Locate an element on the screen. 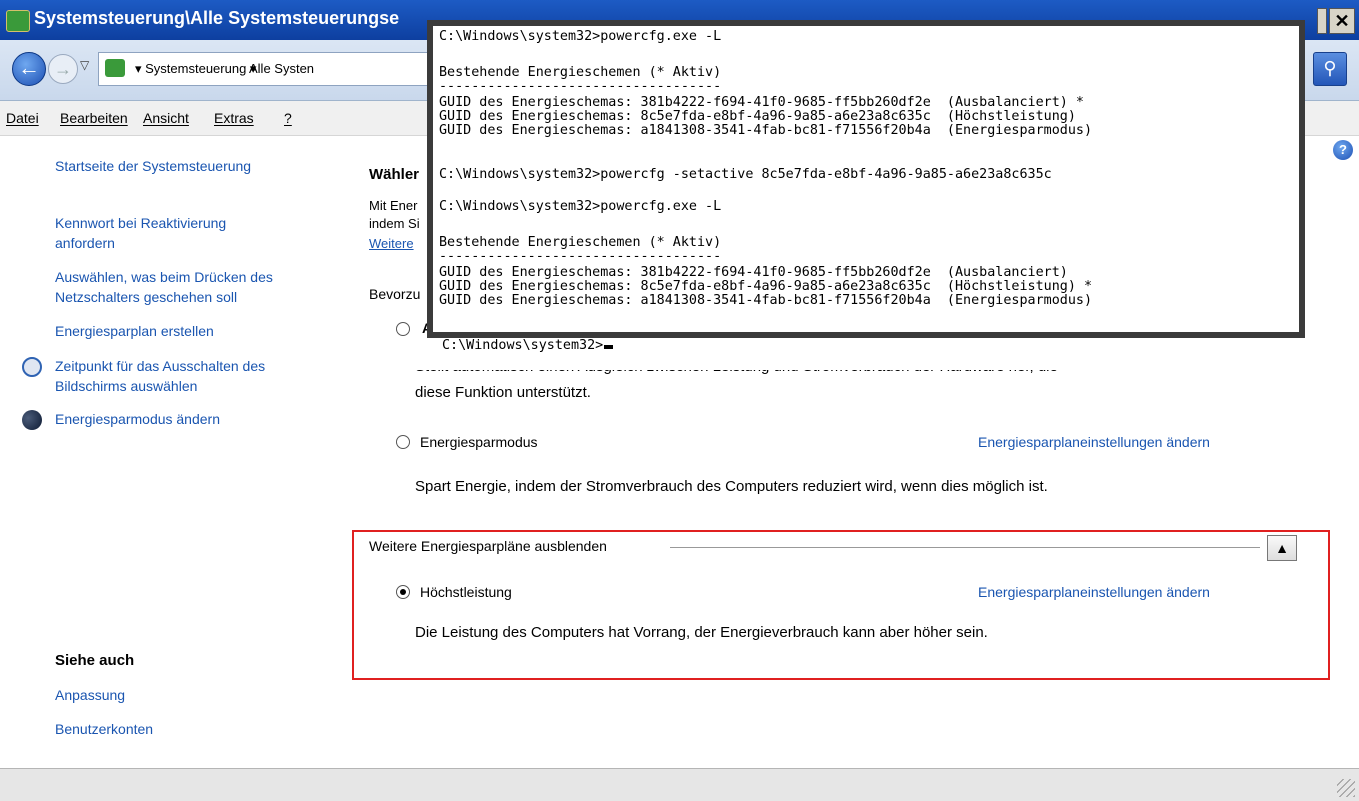 The height and width of the screenshot is (801, 1359). cursor is located at coordinates (609, 347).